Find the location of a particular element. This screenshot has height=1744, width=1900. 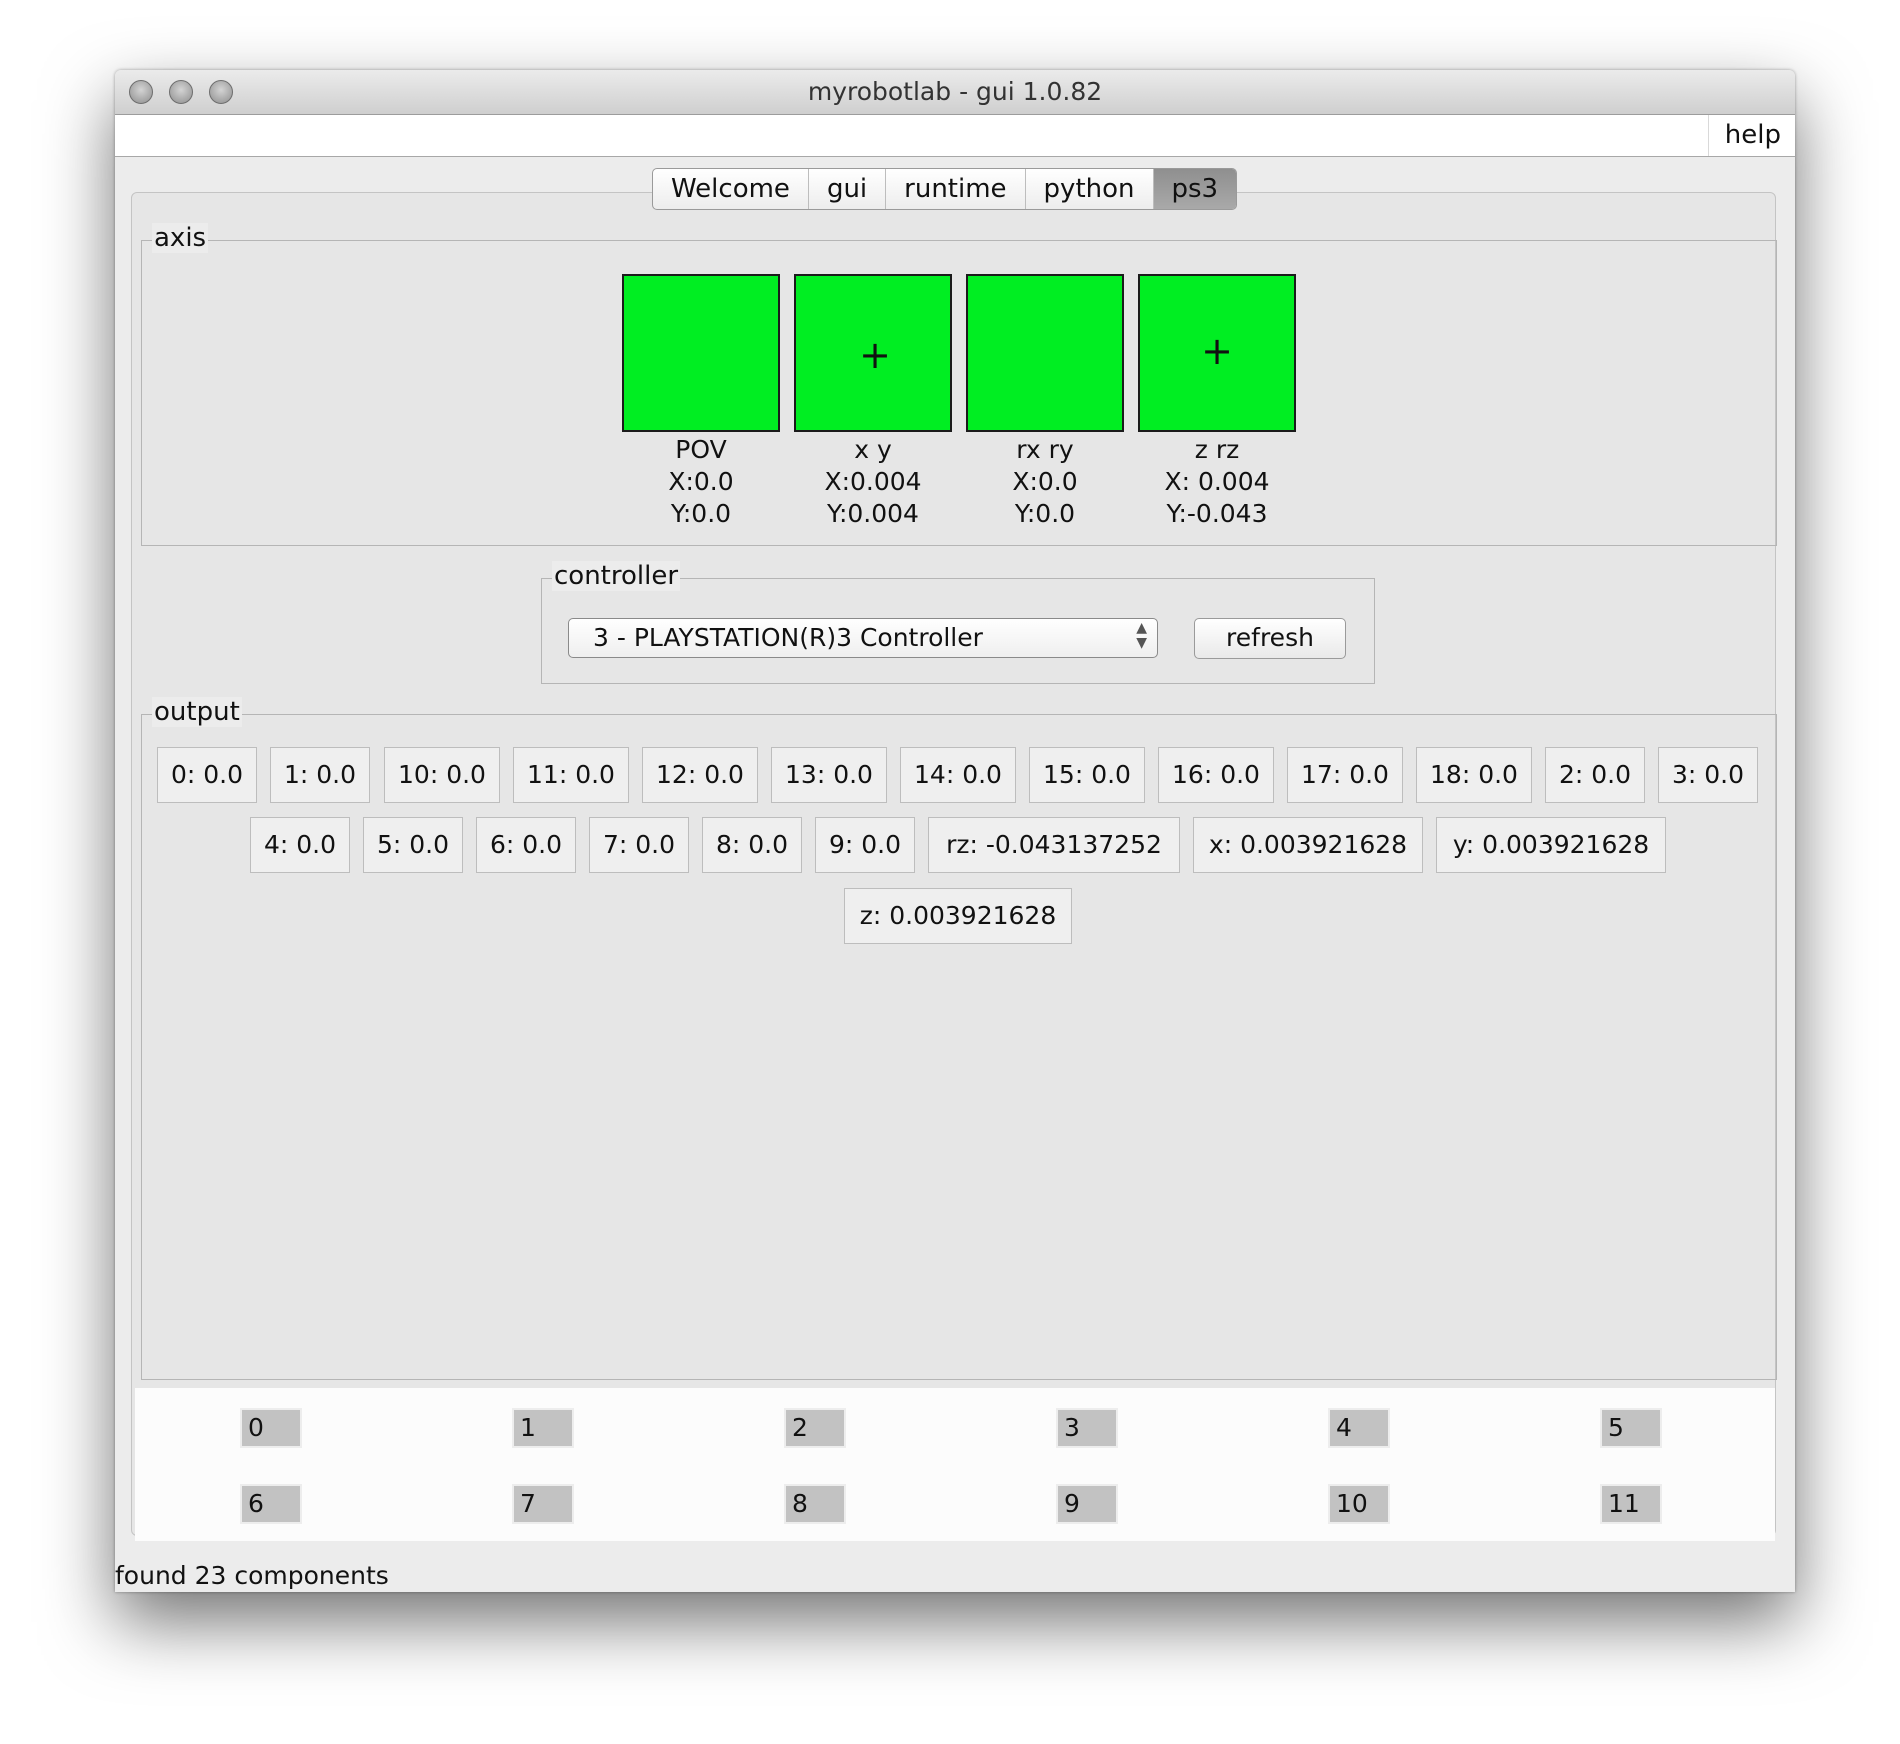

output-button-4: 4: 0.0 is located at coordinates (300, 845).